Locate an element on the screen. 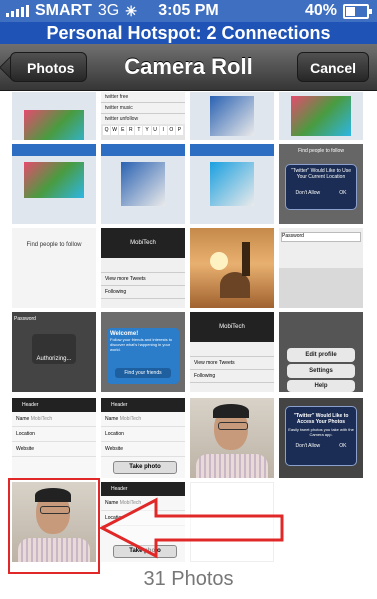 The width and height of the screenshot is (377, 599). navigation-bar: Camera Roll Photos Cancel is located at coordinates (188, 67).